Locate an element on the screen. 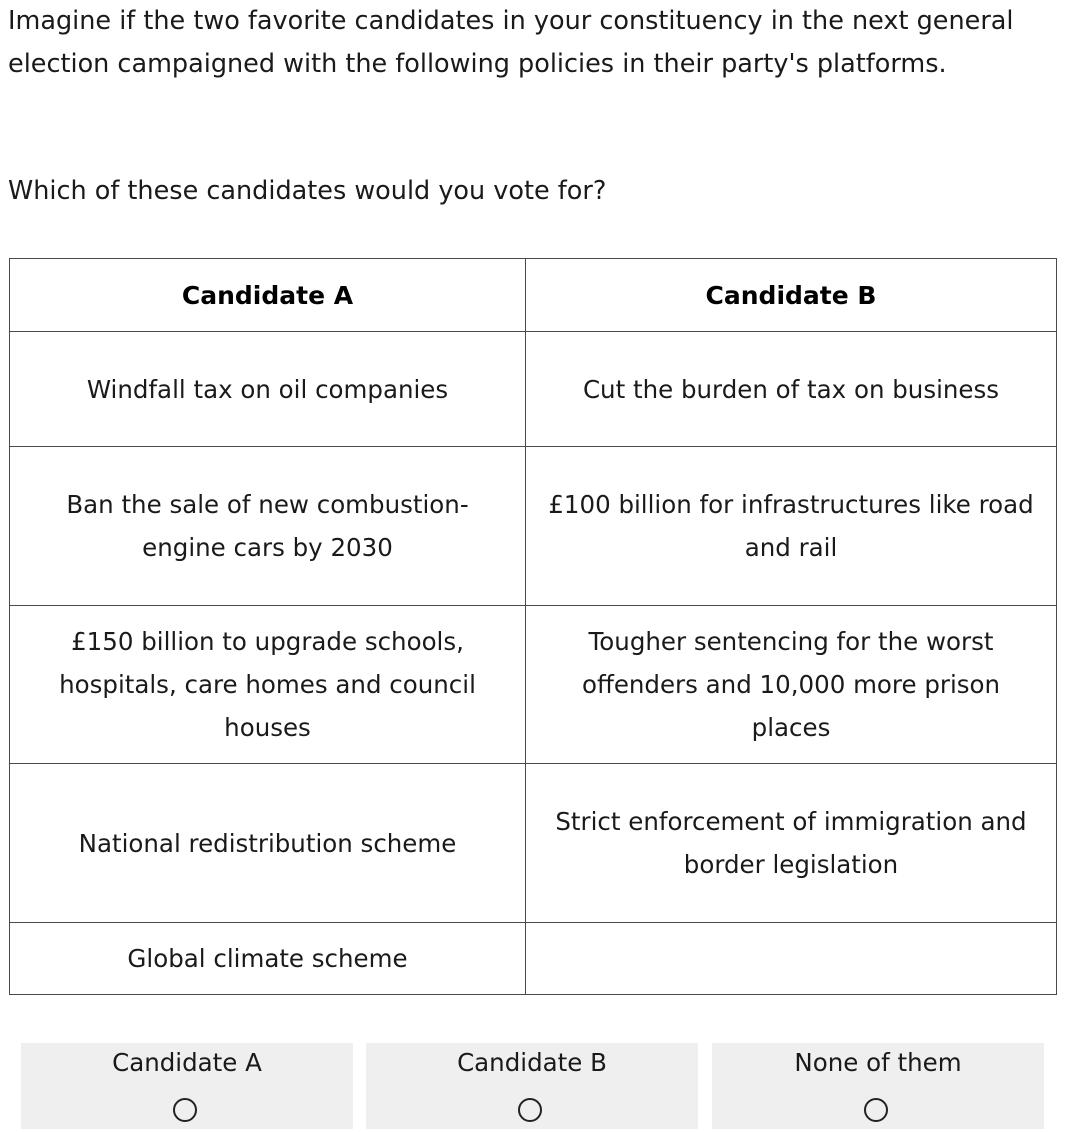  radio-button-none is located at coordinates (876, 1110).